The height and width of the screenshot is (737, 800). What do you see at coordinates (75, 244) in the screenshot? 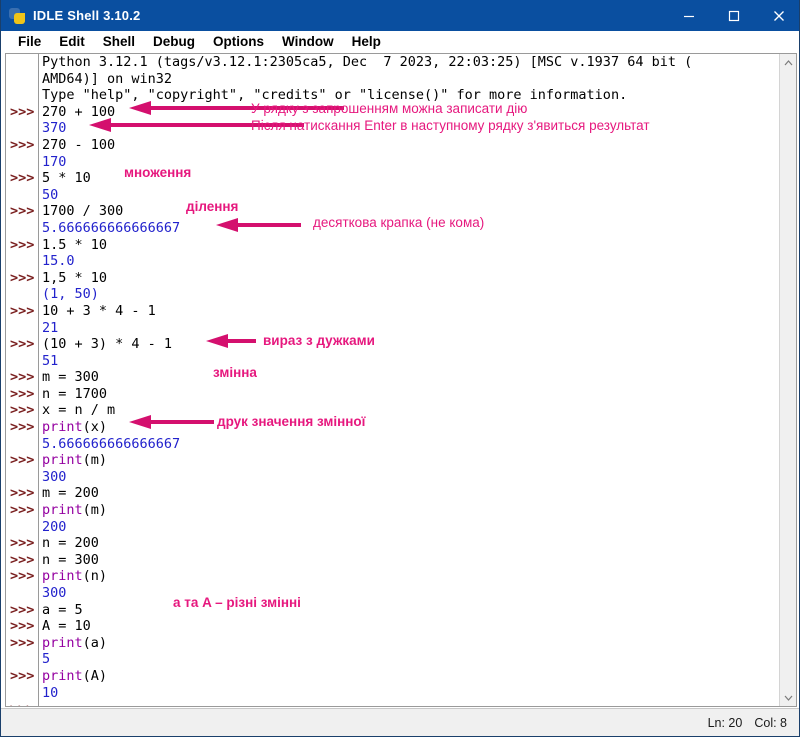
I see `shell-input-text: 1.5 * 10` at bounding box center [75, 244].